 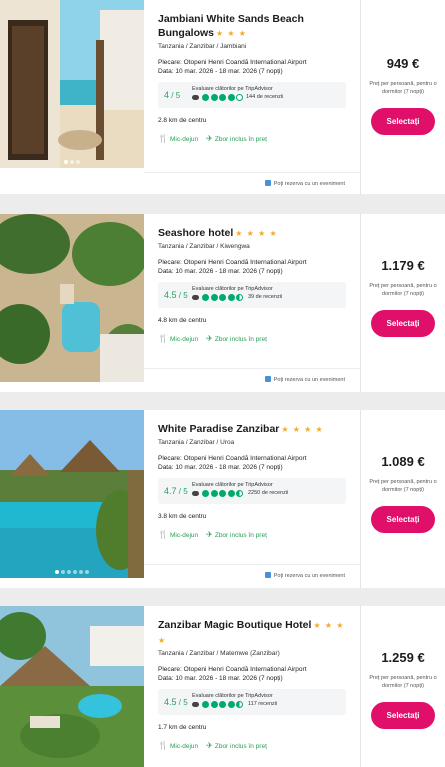 I want to click on hotel-name: Seashore hotel ★ ★ ★ ★, so click(x=256, y=233).